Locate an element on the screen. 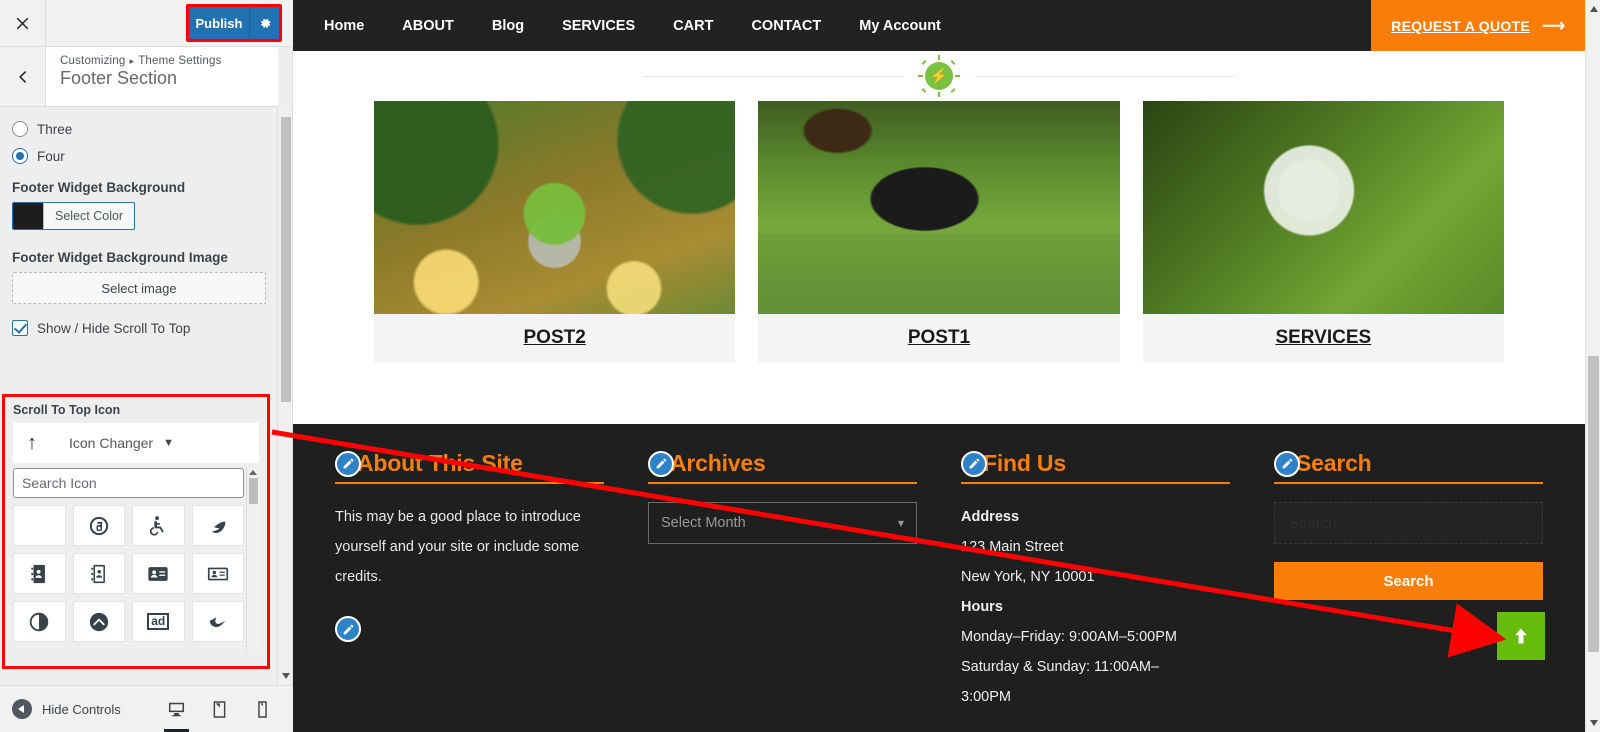  address-card-solid-icon is located at coordinates (158, 573).